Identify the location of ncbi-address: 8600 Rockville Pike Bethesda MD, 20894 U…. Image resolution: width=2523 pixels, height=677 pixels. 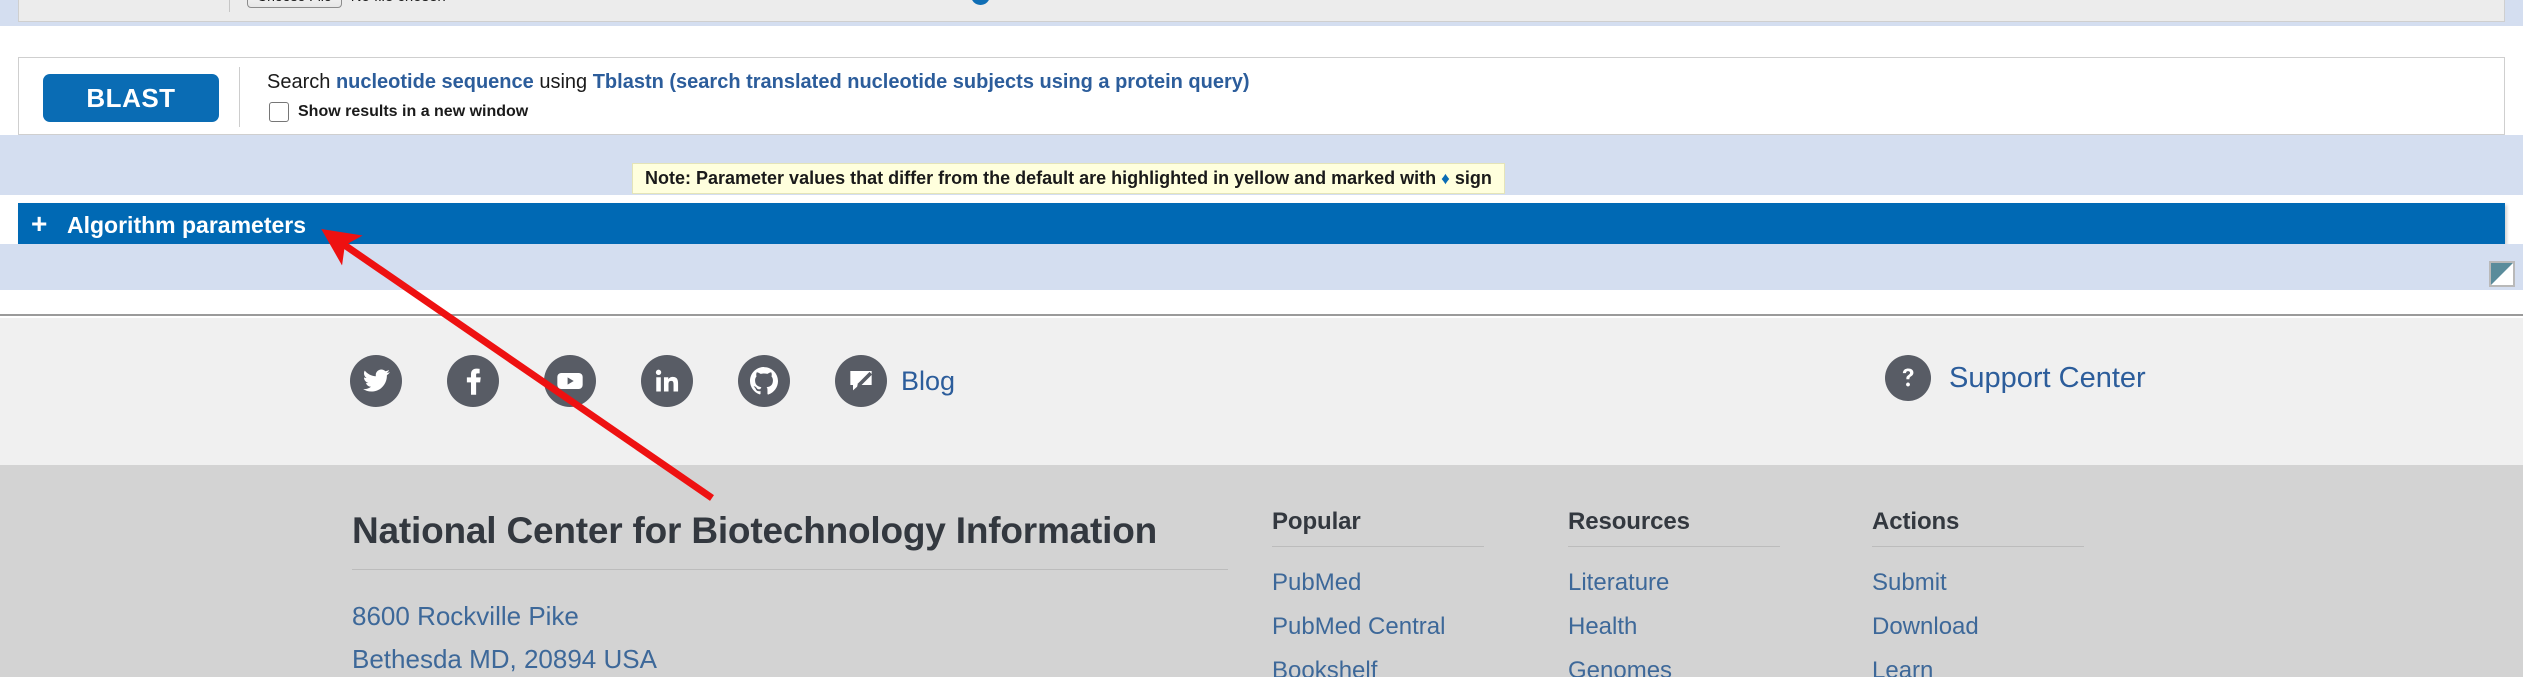
(504, 636).